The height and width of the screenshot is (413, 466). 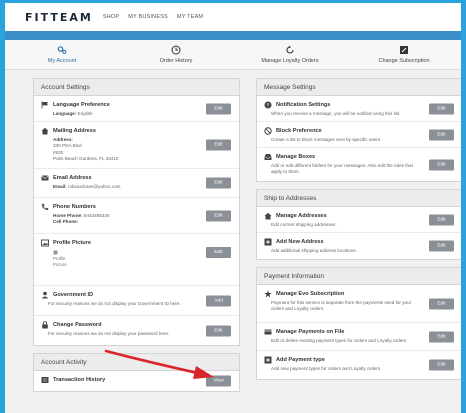 What do you see at coordinates (190, 17) in the screenshot?
I see `nav-my-team: MY TEAM` at bounding box center [190, 17].